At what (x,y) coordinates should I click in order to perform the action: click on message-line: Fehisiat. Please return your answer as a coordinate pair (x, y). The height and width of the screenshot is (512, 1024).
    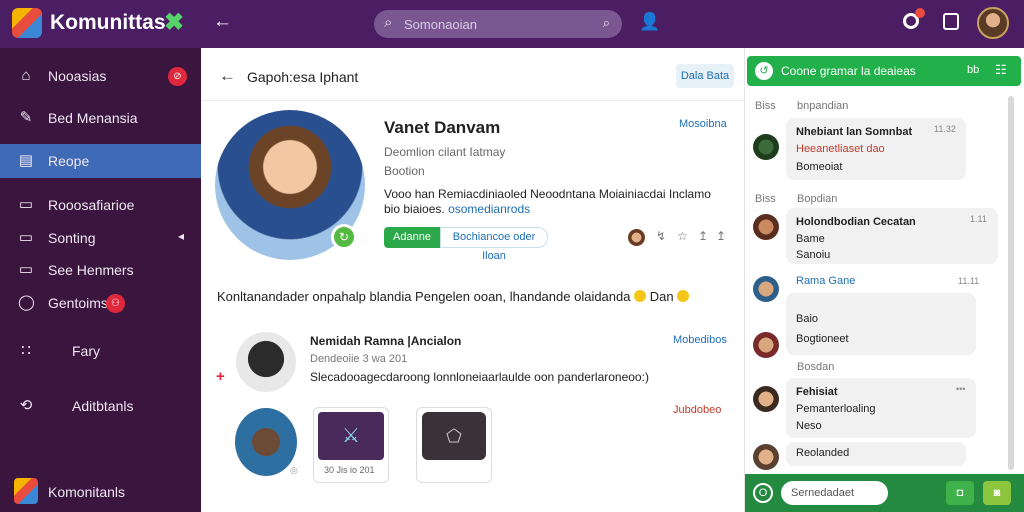
    Looking at the image, I should click on (817, 392).